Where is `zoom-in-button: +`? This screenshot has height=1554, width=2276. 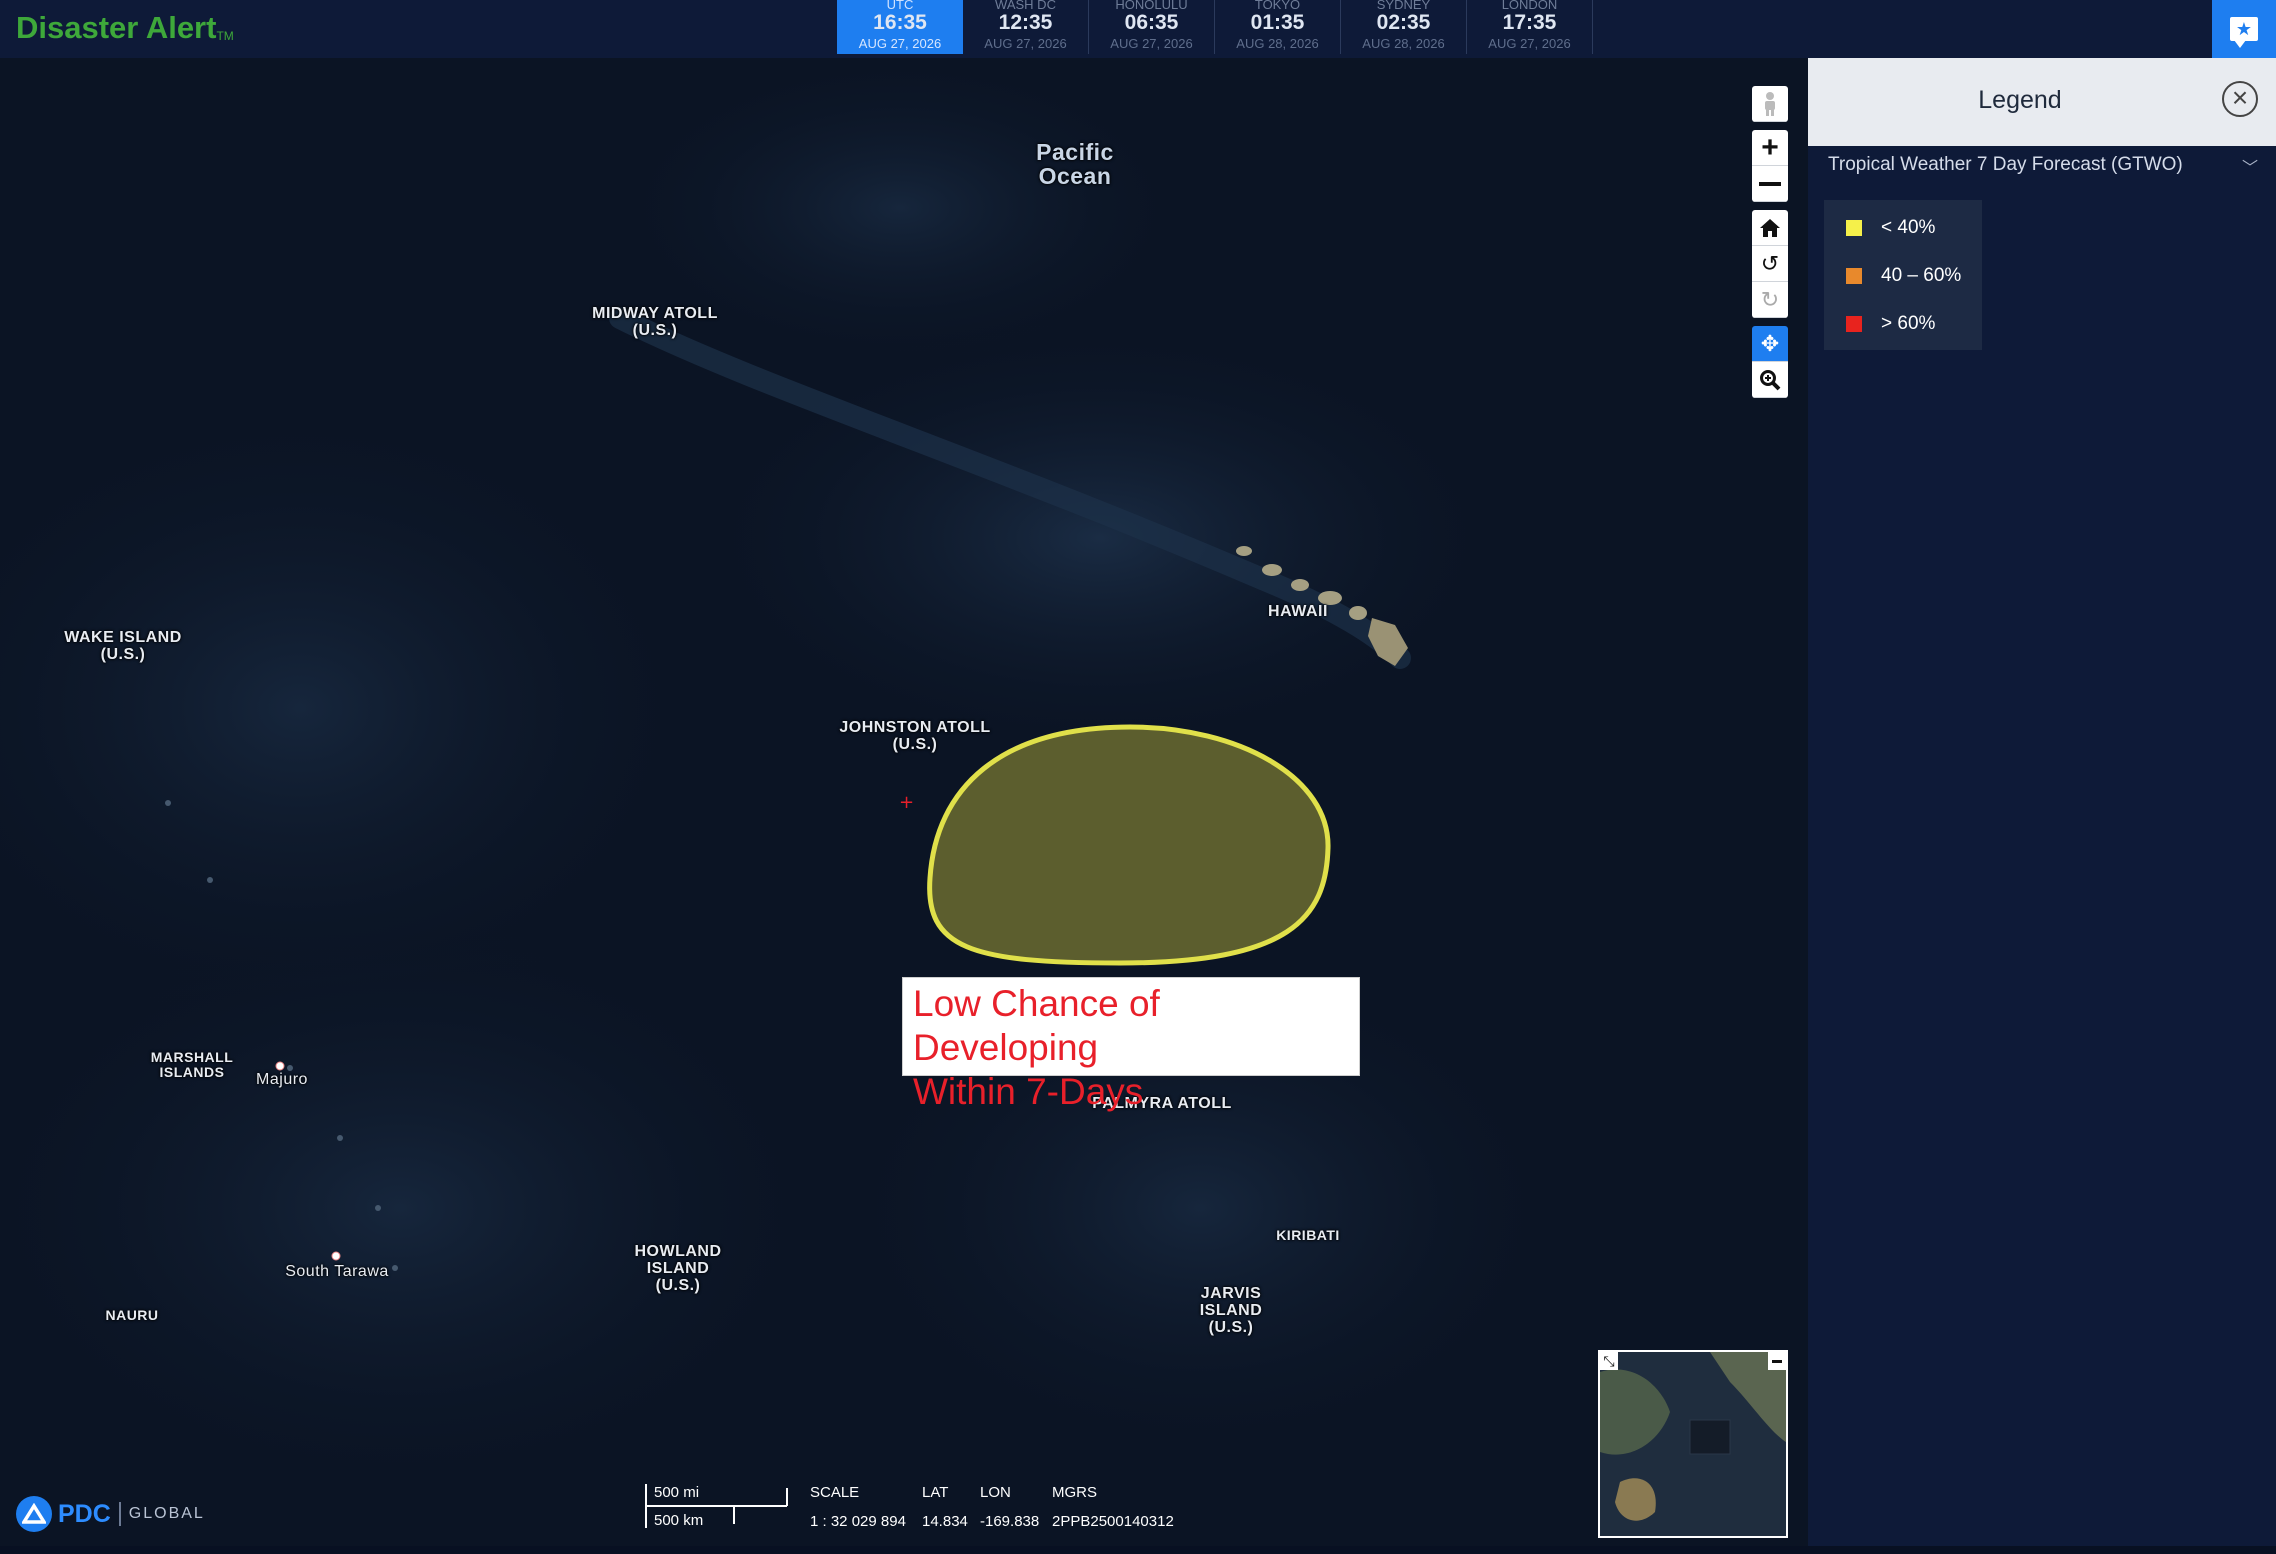 zoom-in-button: + is located at coordinates (1770, 148).